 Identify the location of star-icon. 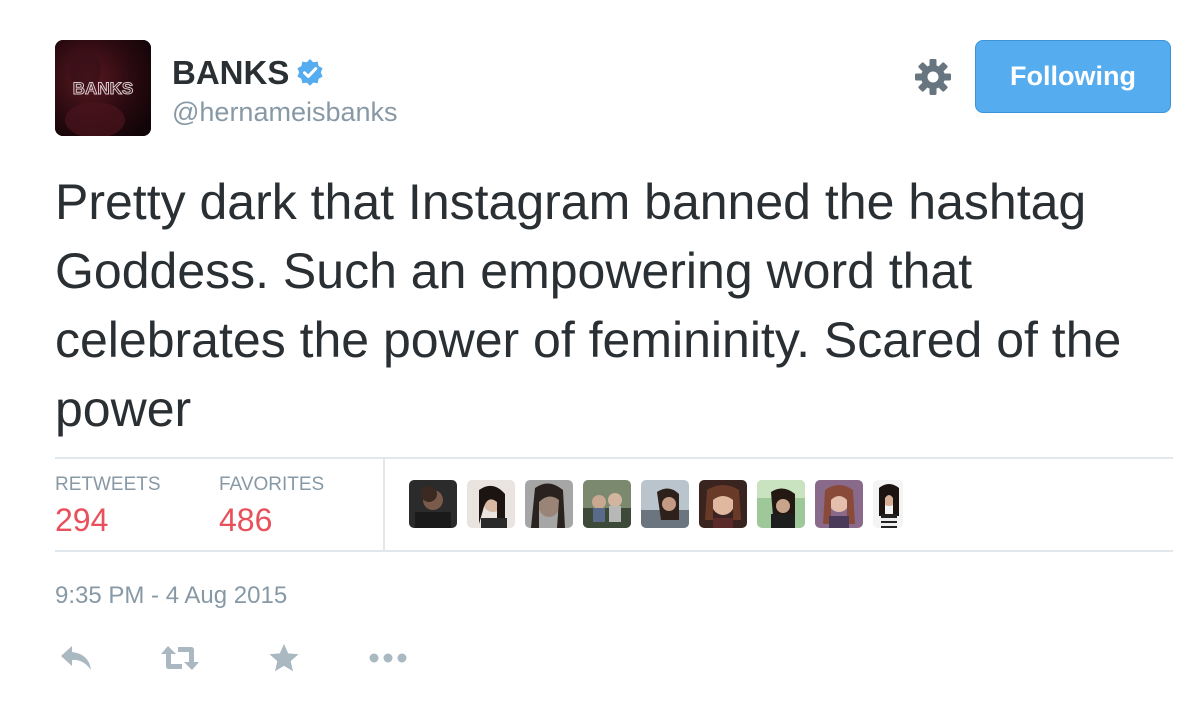
(284, 658).